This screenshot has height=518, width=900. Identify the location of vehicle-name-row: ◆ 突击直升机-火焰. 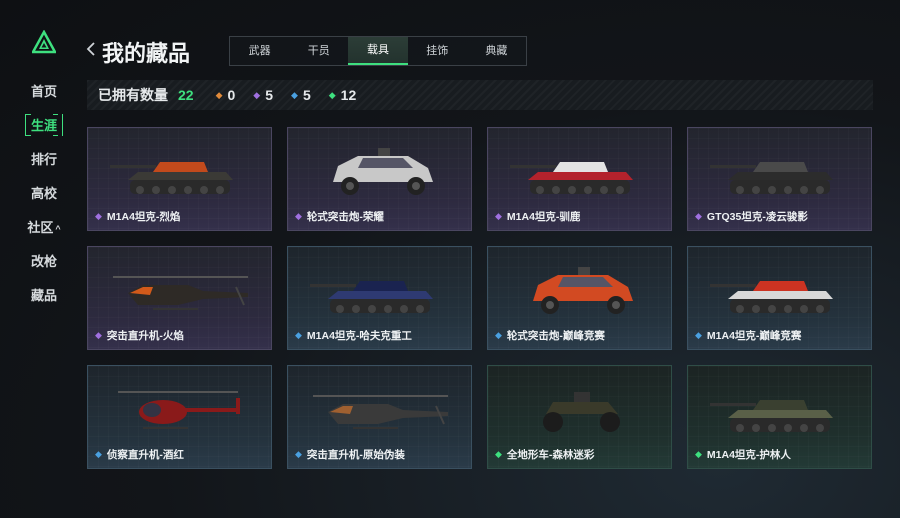
(139, 335).